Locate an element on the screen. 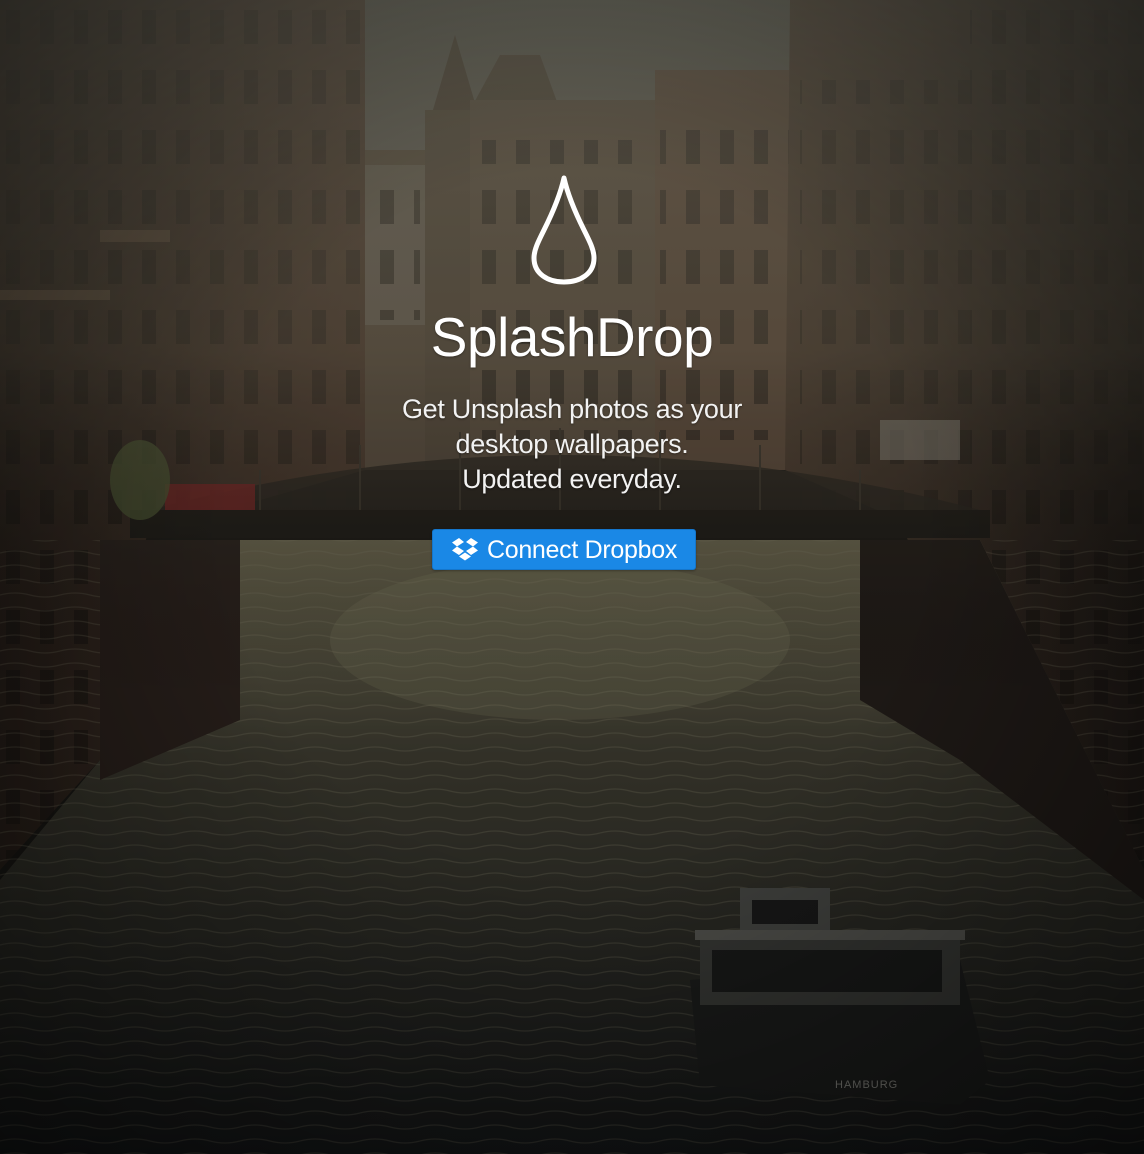 This screenshot has width=1144, height=1154. connect-dropbox-label: Connect Dropbox is located at coordinates (582, 549).